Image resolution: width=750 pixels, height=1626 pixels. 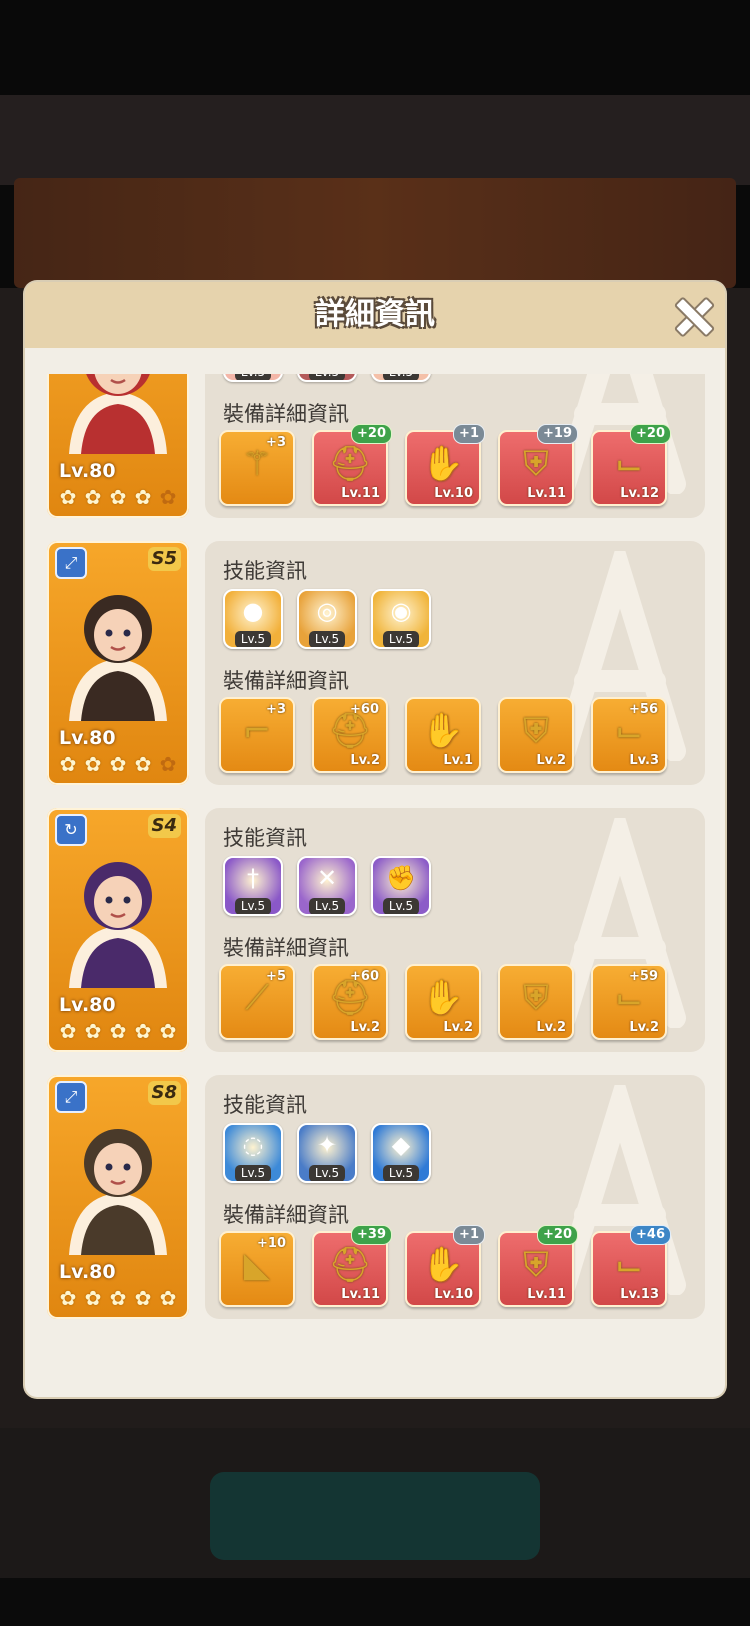 What do you see at coordinates (164, 826) in the screenshot?
I see `grade-badge: S4` at bounding box center [164, 826].